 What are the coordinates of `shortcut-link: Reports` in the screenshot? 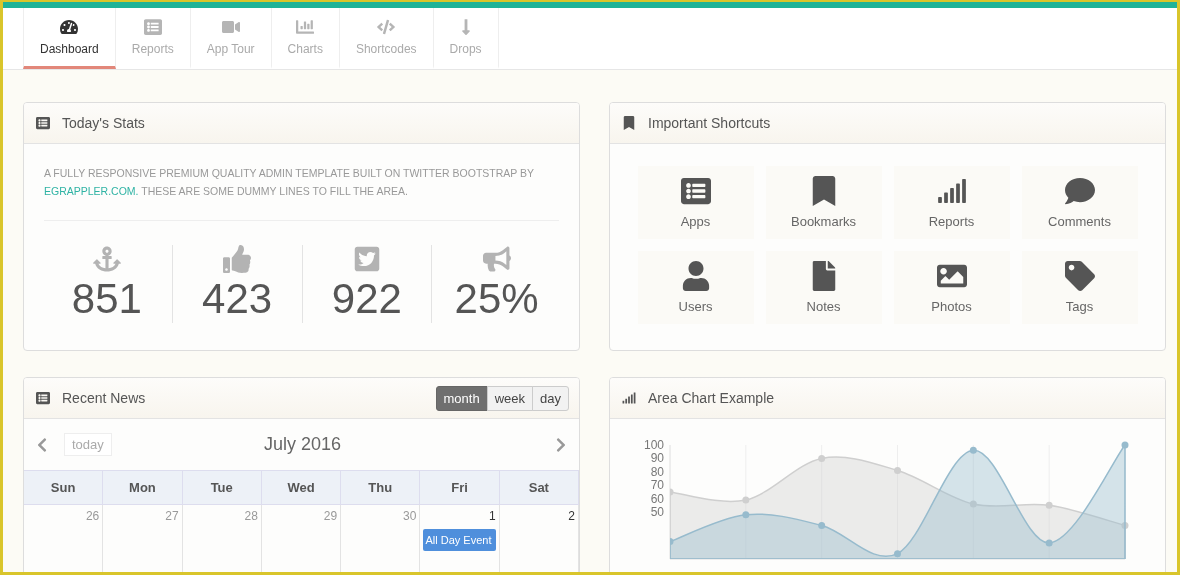 It's located at (951, 202).